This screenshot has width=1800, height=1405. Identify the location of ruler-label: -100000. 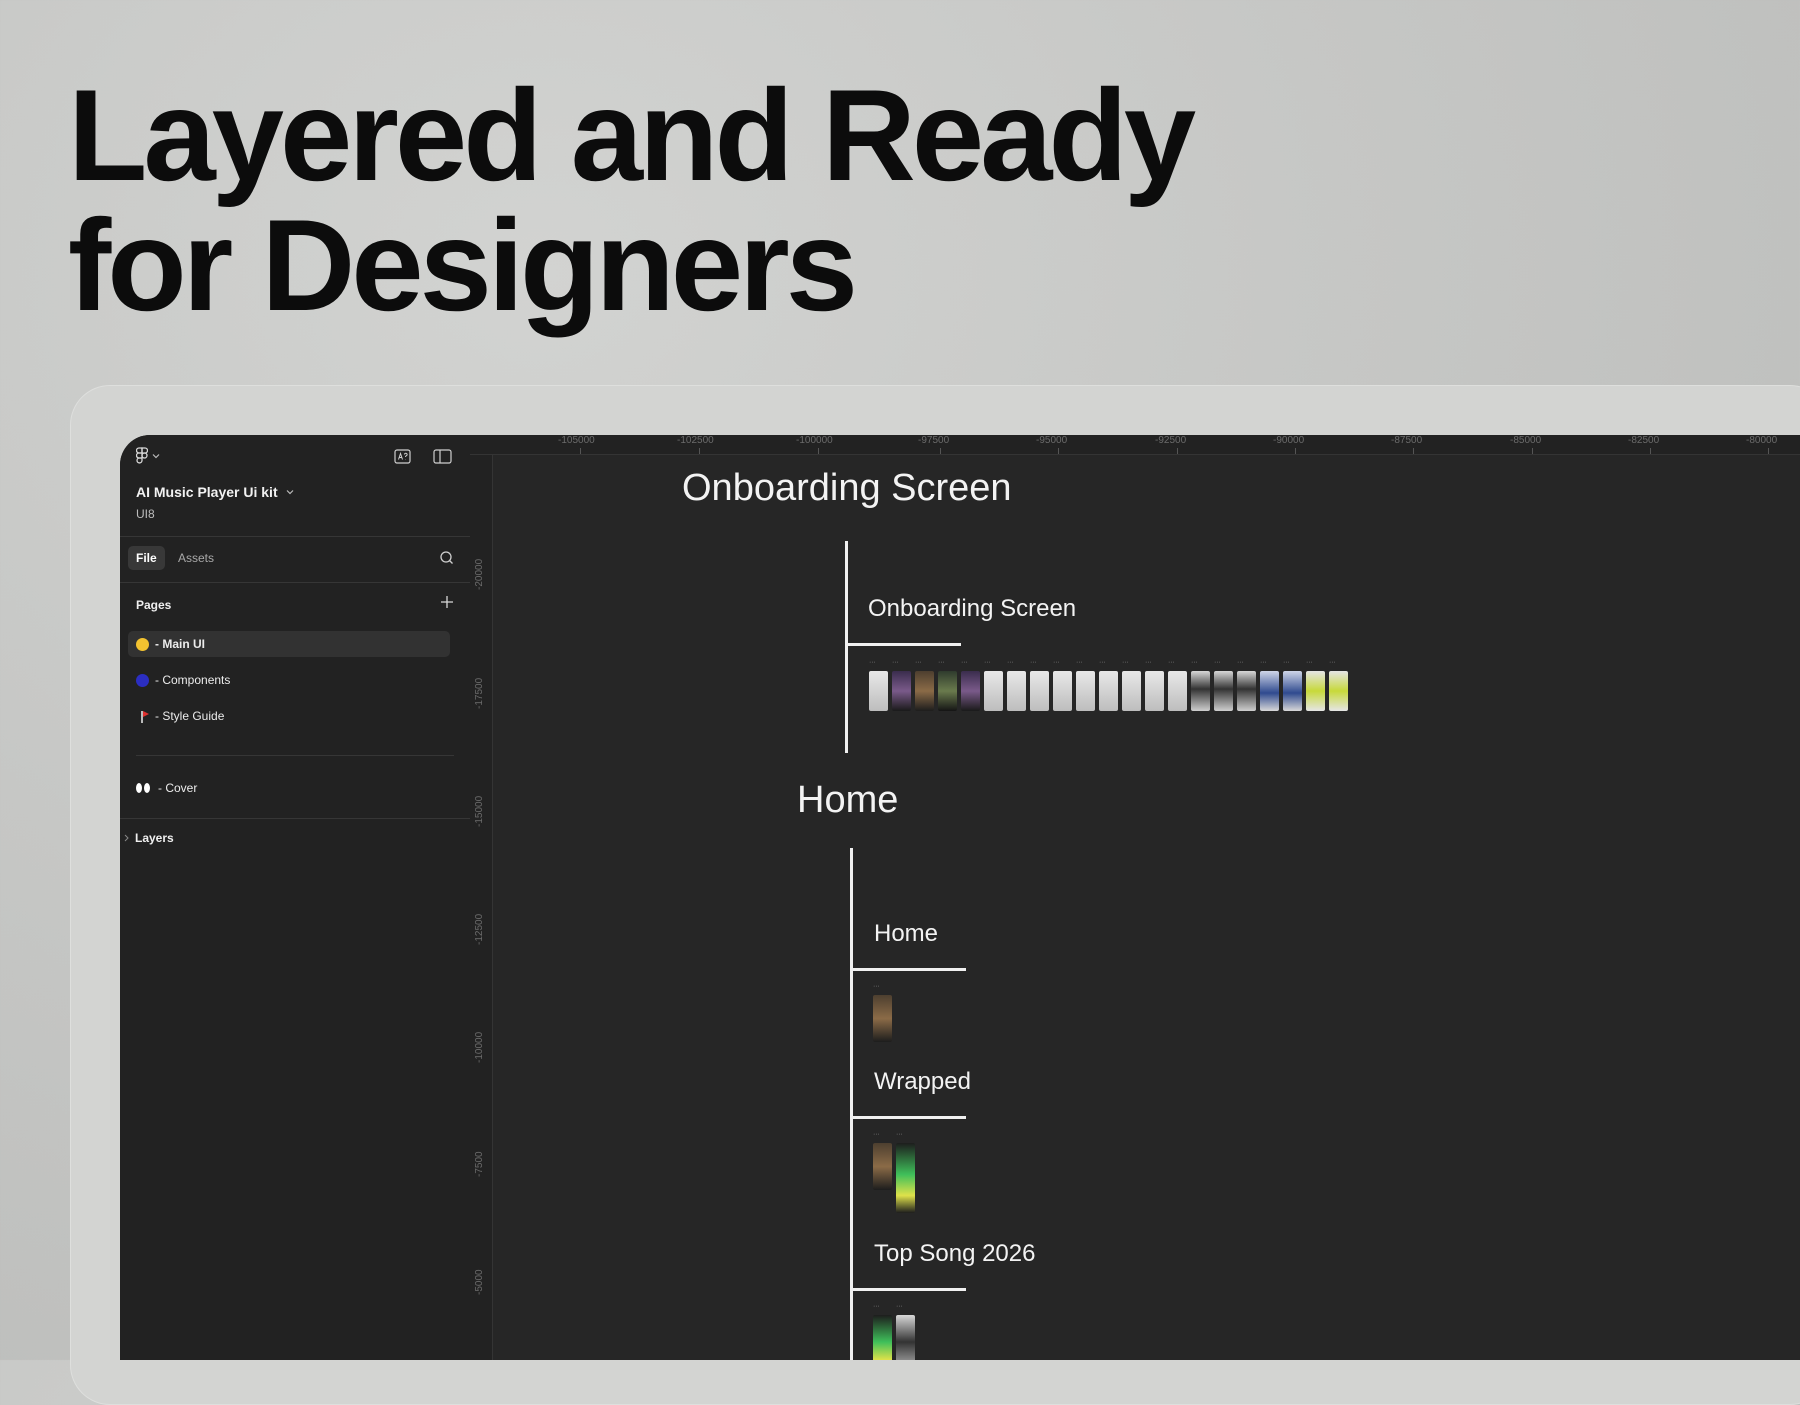
(814, 440).